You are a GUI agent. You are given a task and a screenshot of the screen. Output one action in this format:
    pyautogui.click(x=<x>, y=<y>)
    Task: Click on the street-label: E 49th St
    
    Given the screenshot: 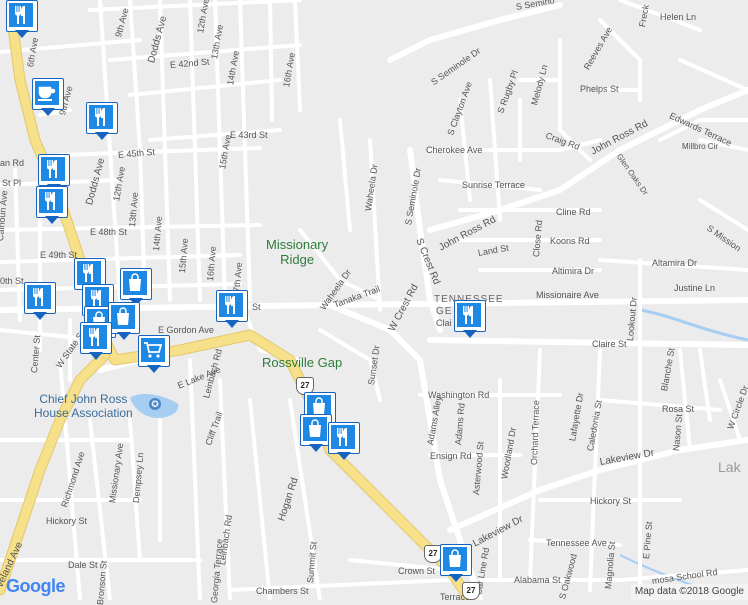 What is the action you would take?
    pyautogui.click(x=59, y=255)
    